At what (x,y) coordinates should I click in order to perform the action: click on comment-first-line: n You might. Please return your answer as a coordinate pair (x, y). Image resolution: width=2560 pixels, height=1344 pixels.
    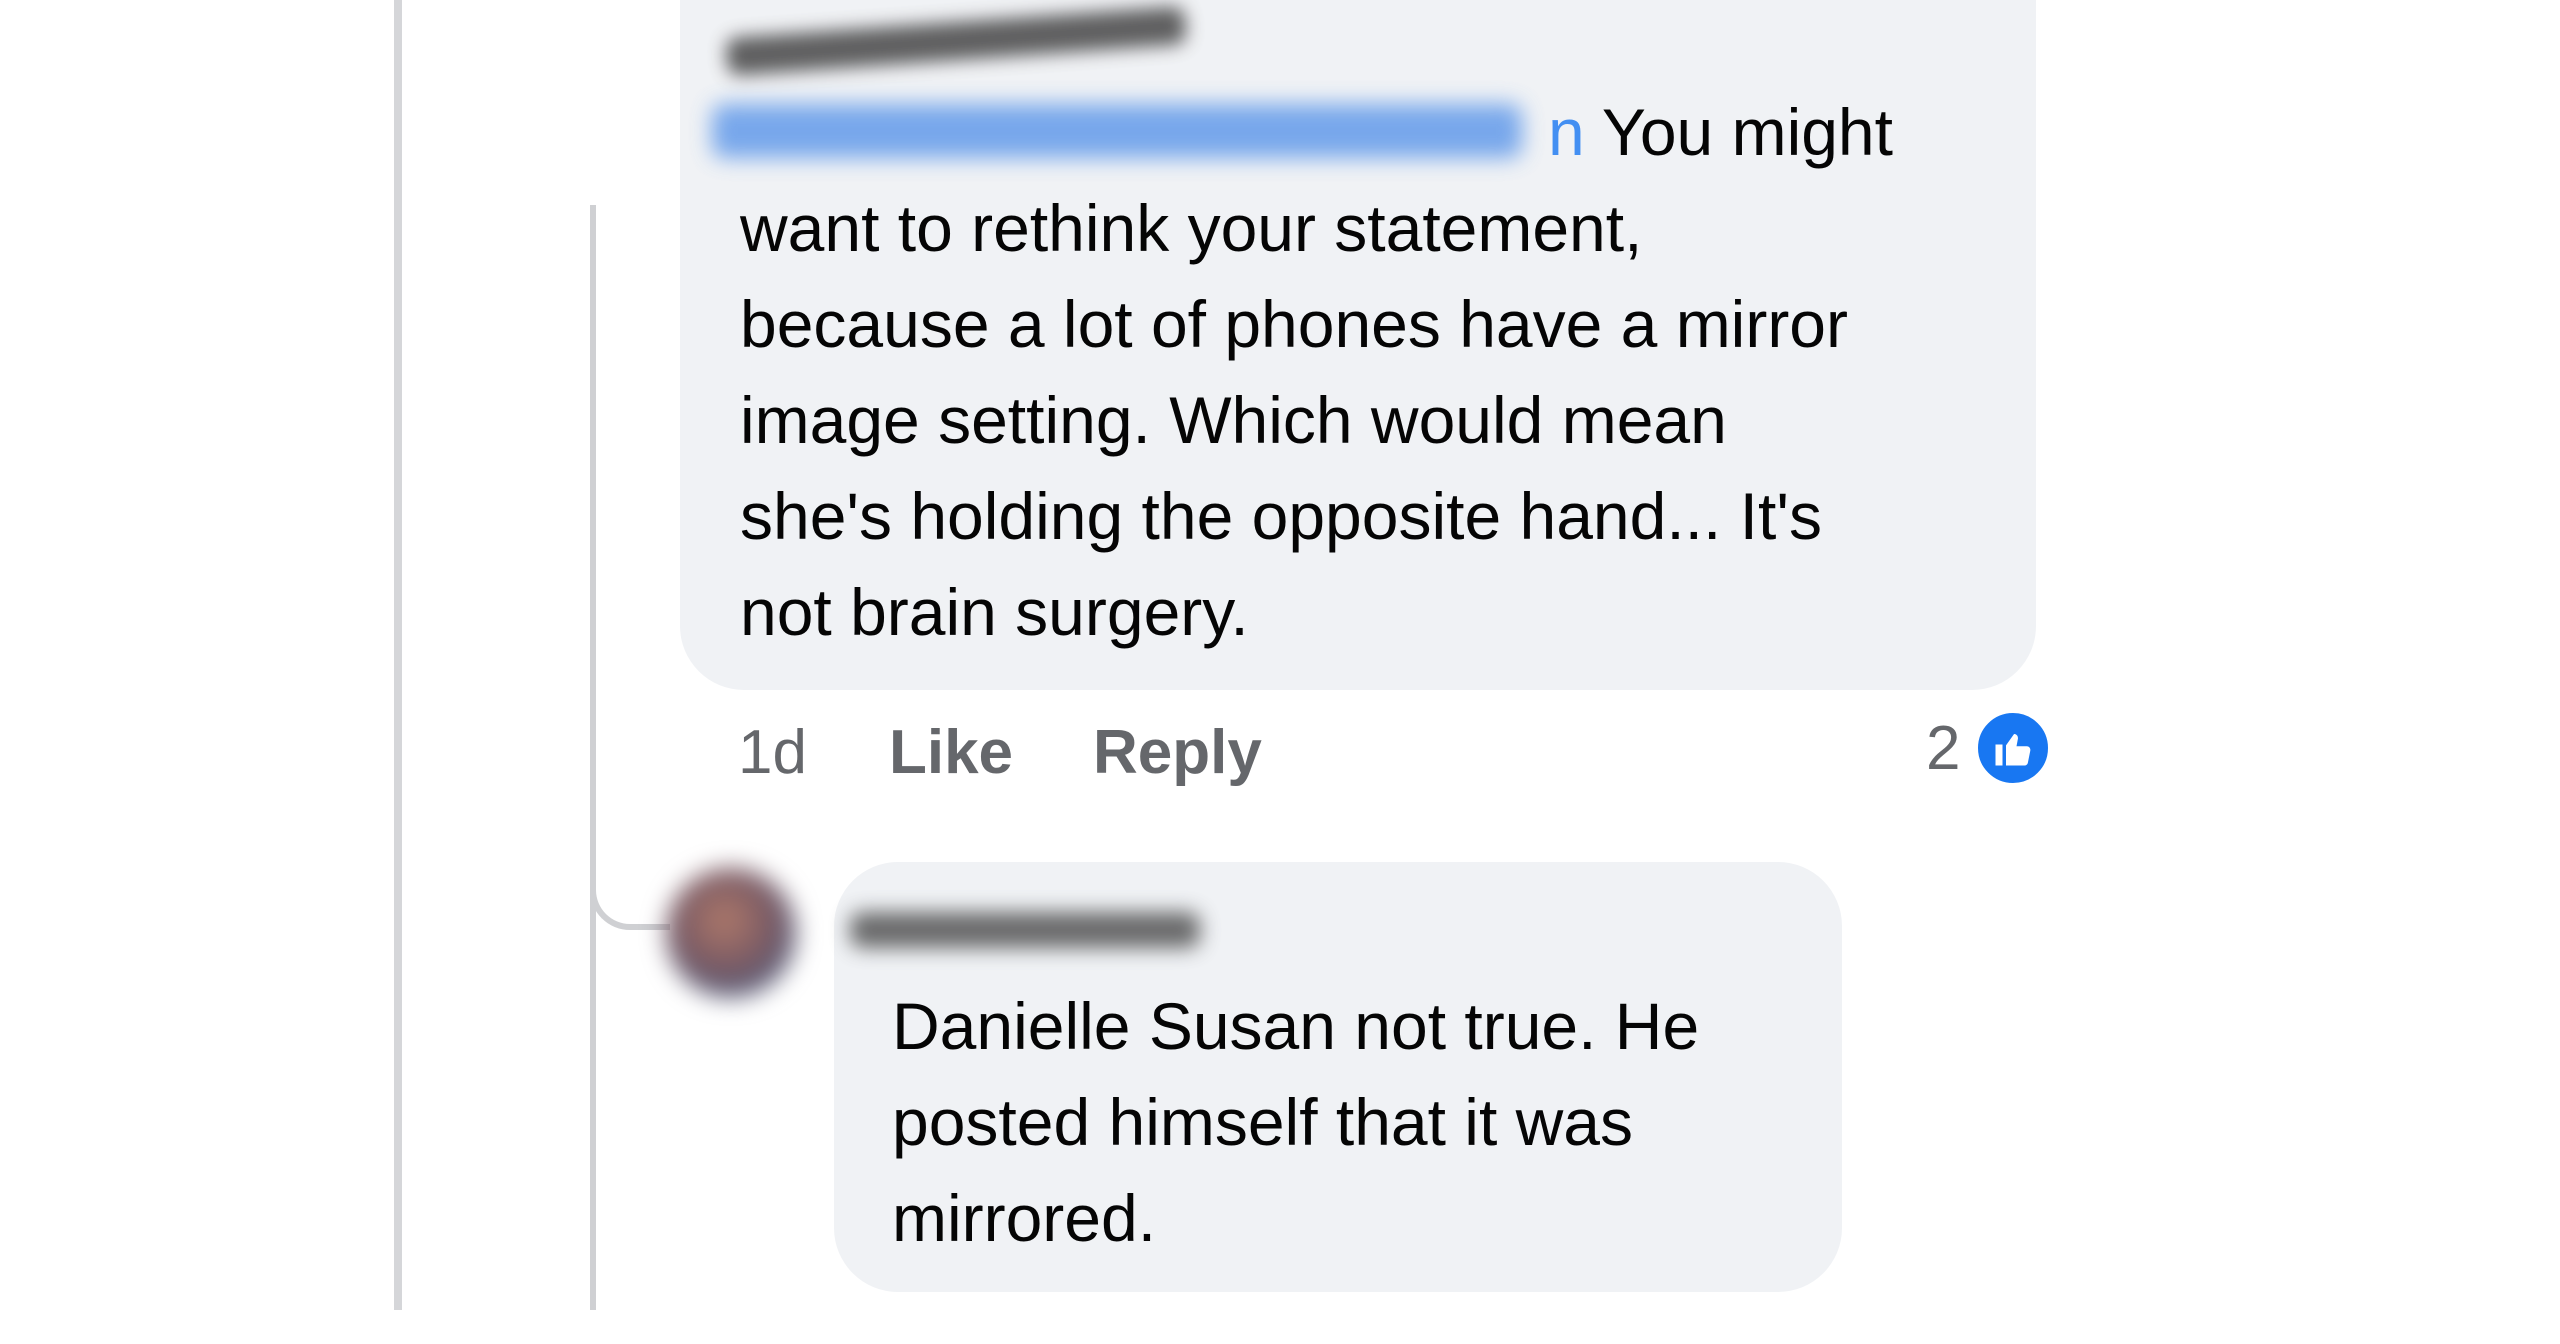
    Looking at the image, I should click on (1720, 132).